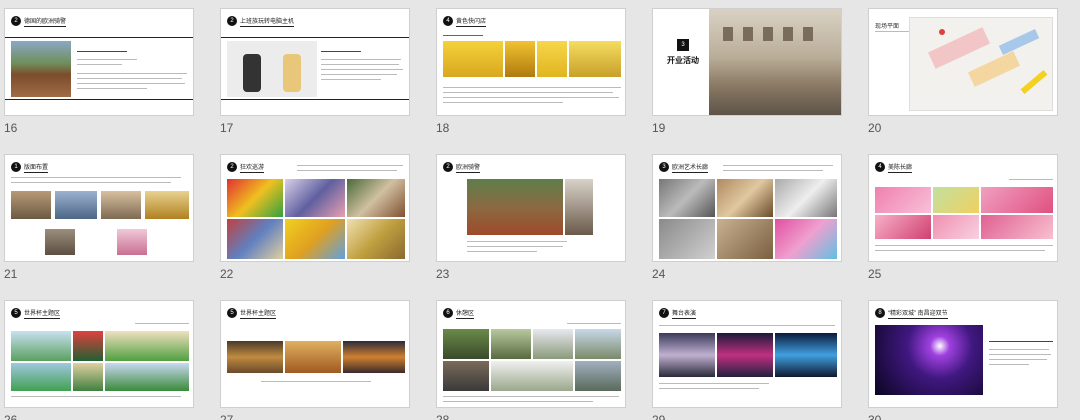  Describe the element at coordinates (443, 128) in the screenshot. I see `slide-number: 18` at that location.